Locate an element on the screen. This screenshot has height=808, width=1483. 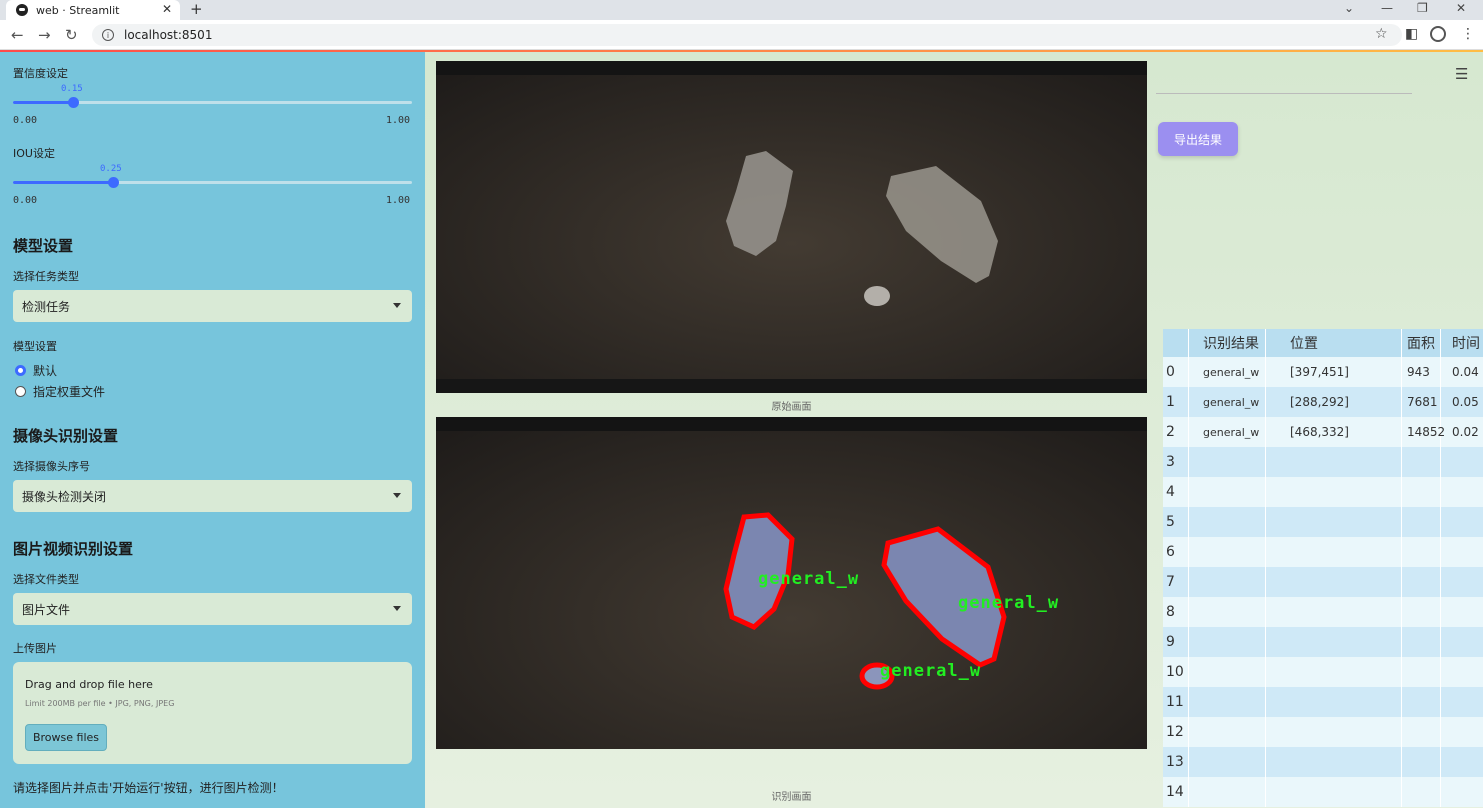
confidence-min: 0.00 is located at coordinates (25, 120).